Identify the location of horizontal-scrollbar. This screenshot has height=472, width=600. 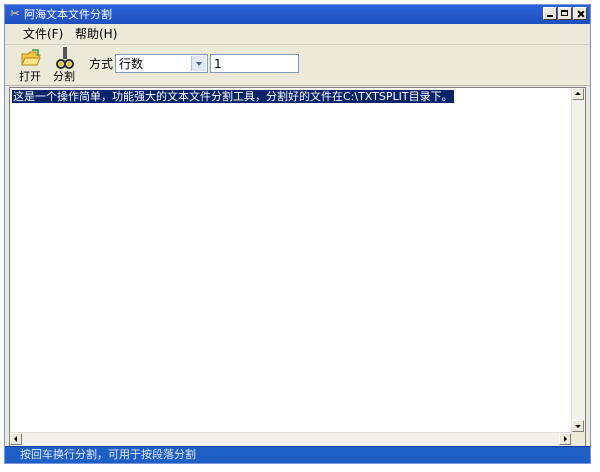
(290, 439).